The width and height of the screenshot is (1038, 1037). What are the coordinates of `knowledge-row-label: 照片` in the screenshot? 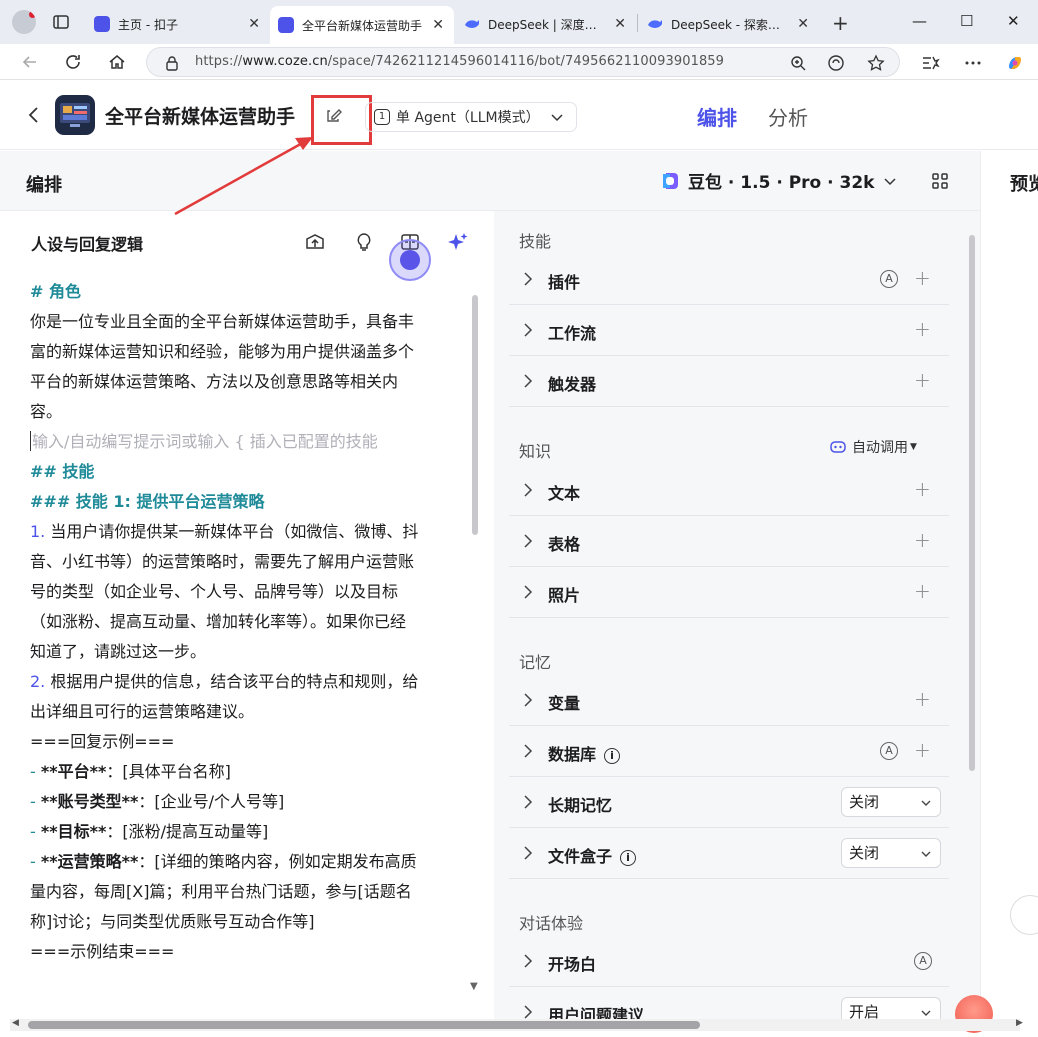 It's located at (564, 595).